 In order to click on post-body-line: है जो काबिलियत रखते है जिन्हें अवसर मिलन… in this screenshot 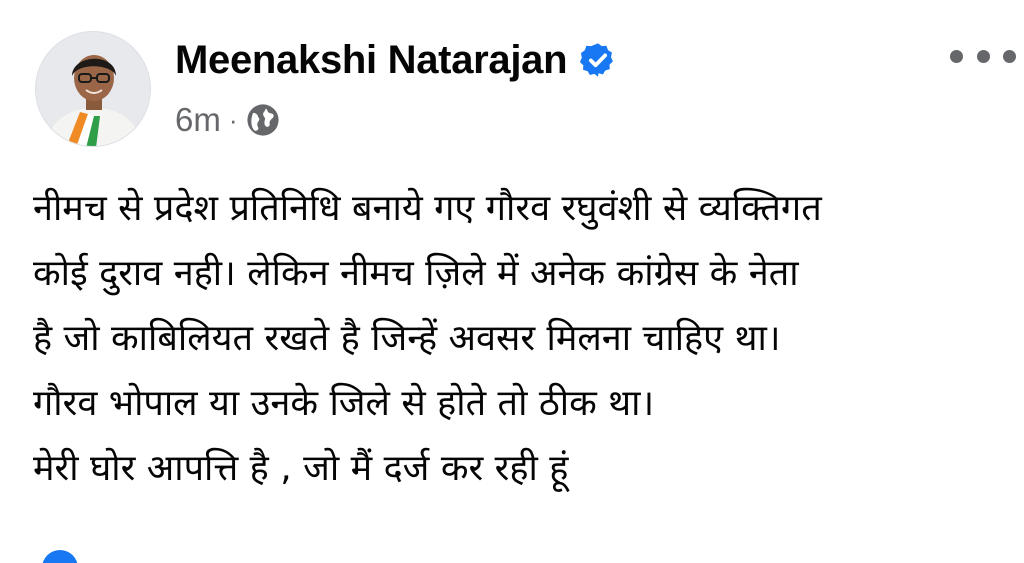, I will do `click(407, 338)`.